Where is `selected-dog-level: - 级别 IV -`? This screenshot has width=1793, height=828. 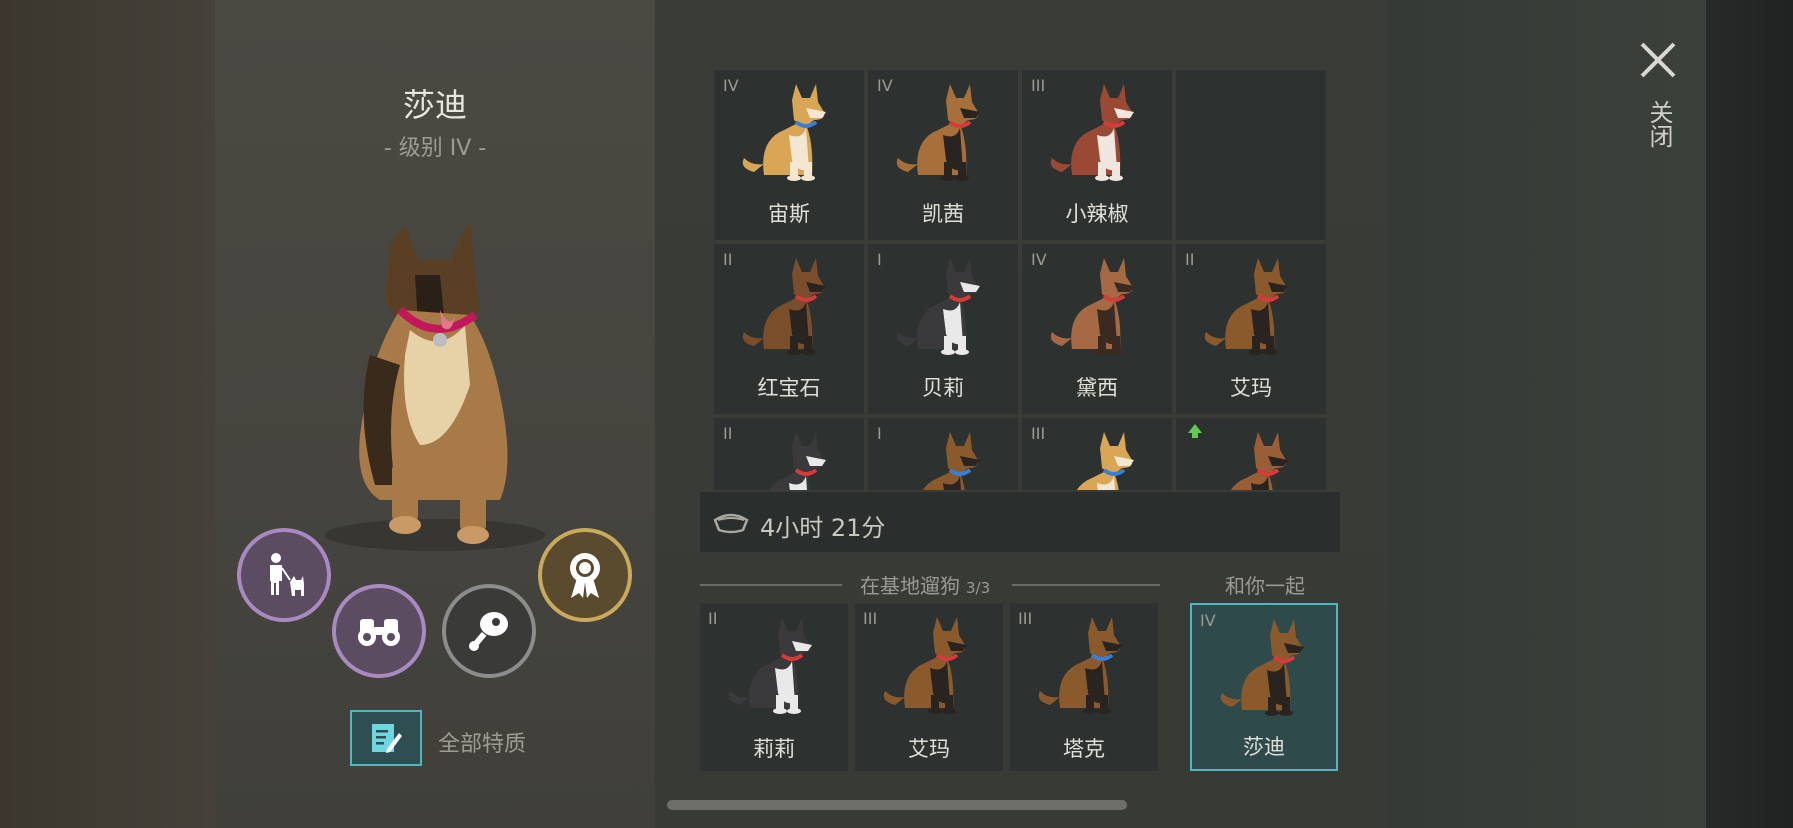 selected-dog-level: - 级别 IV - is located at coordinates (435, 148).